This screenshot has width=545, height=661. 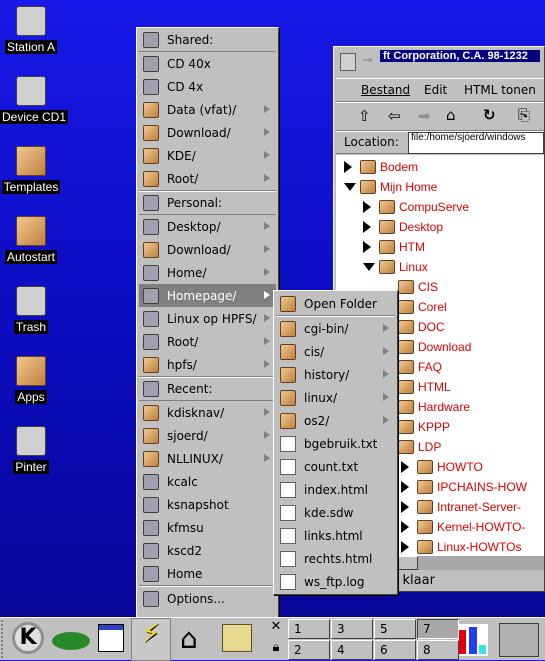 What do you see at coordinates (352, 629) in the screenshot?
I see `virtual-desktop-3: 3` at bounding box center [352, 629].